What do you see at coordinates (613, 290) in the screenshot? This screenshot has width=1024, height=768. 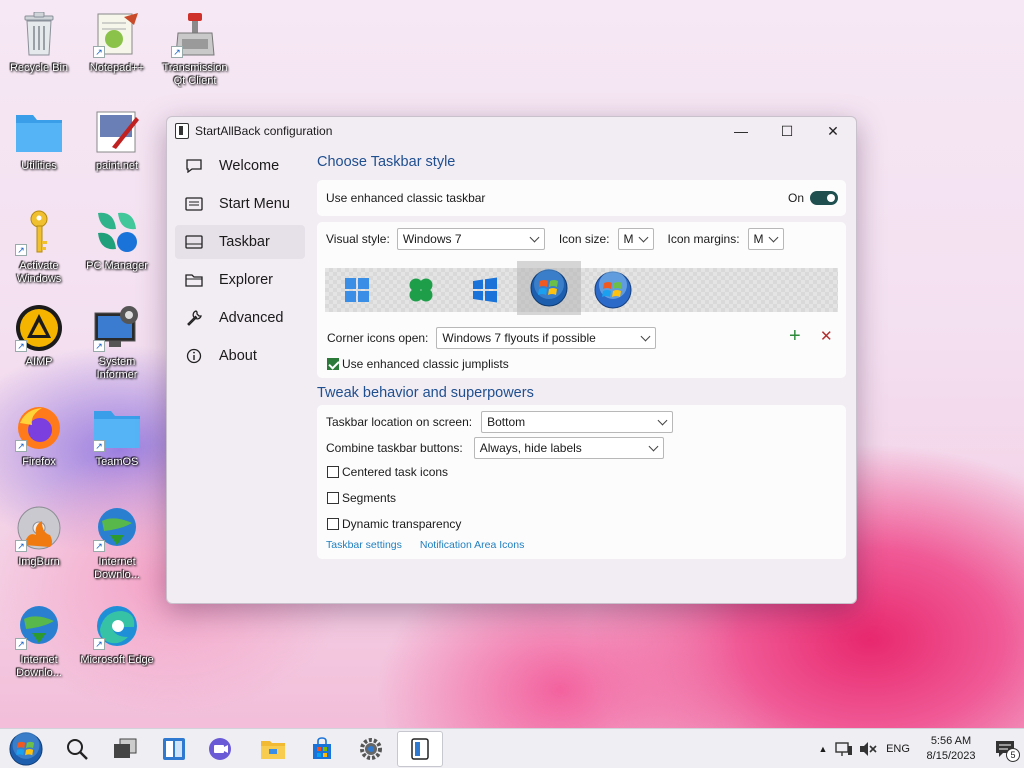 I see `style-option-windows-vista` at bounding box center [613, 290].